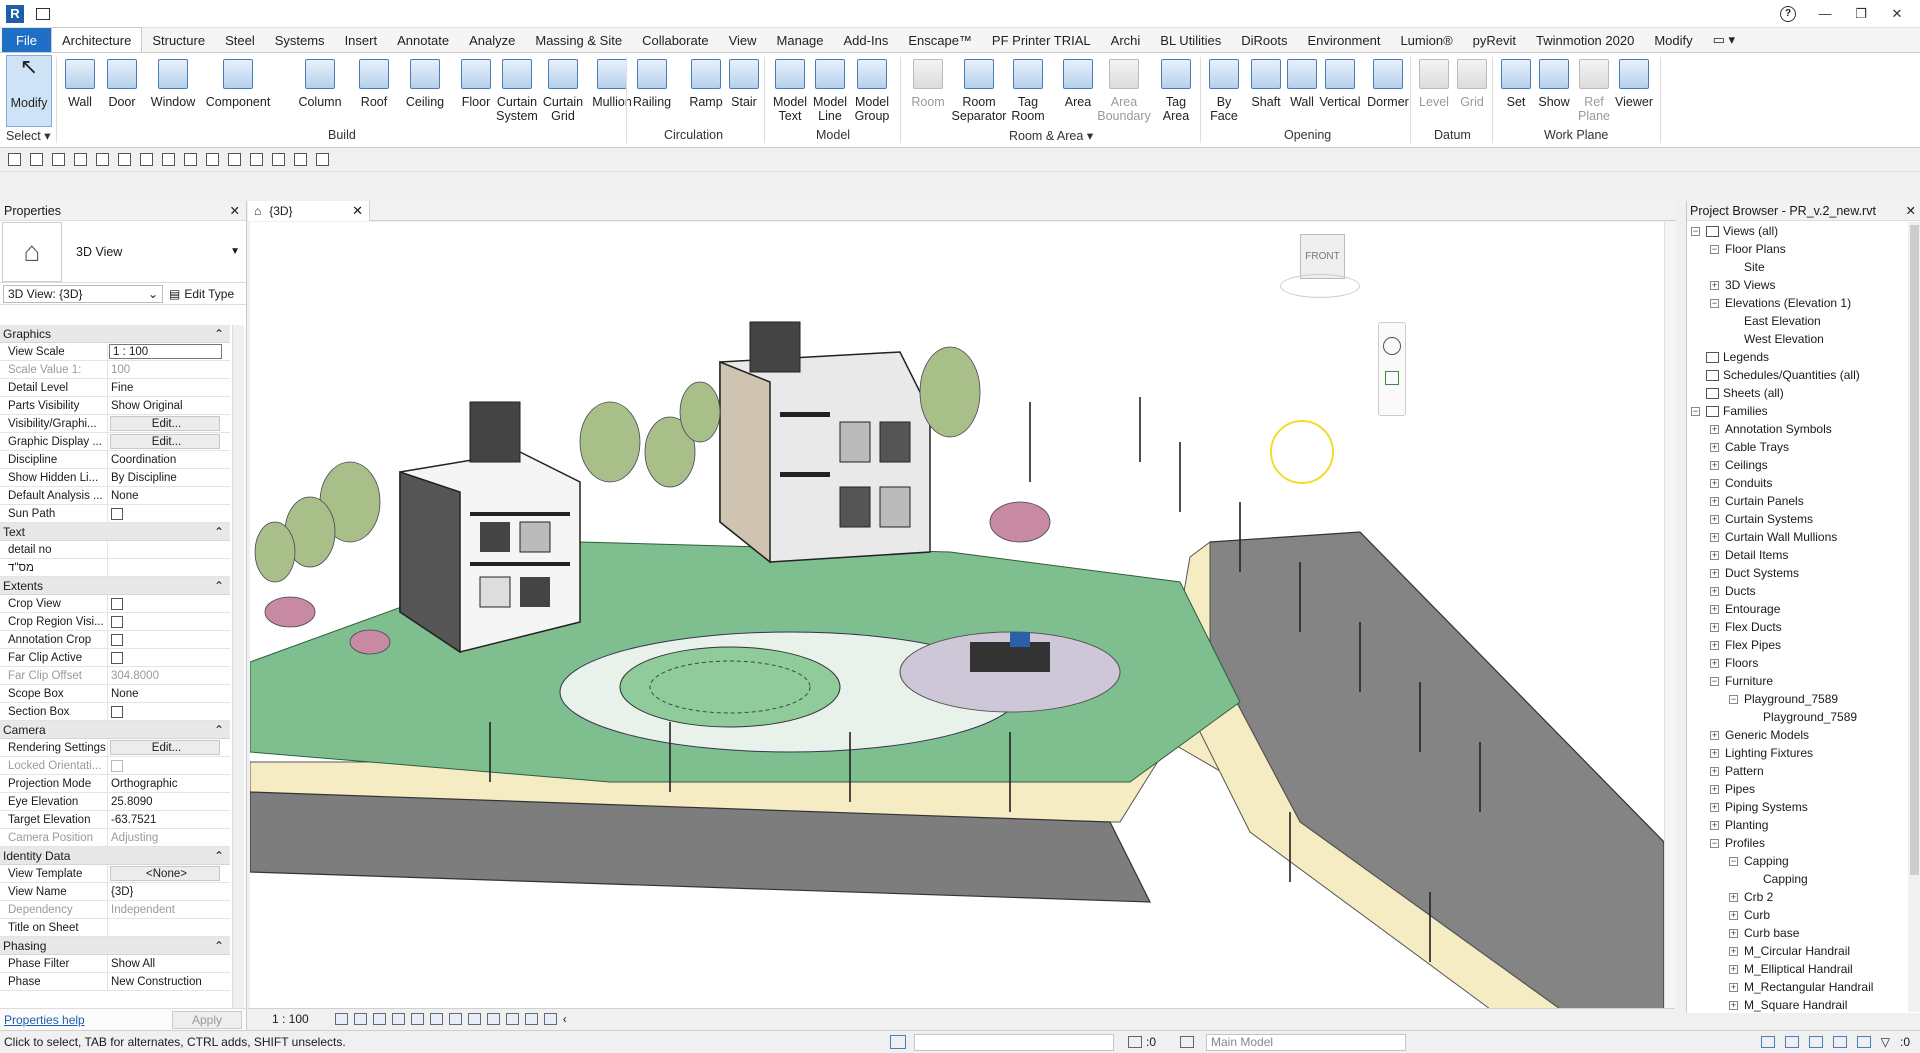 The image size is (1920, 1053). What do you see at coordinates (979, 91) in the screenshot?
I see `room-separator-button: Room Separator` at bounding box center [979, 91].